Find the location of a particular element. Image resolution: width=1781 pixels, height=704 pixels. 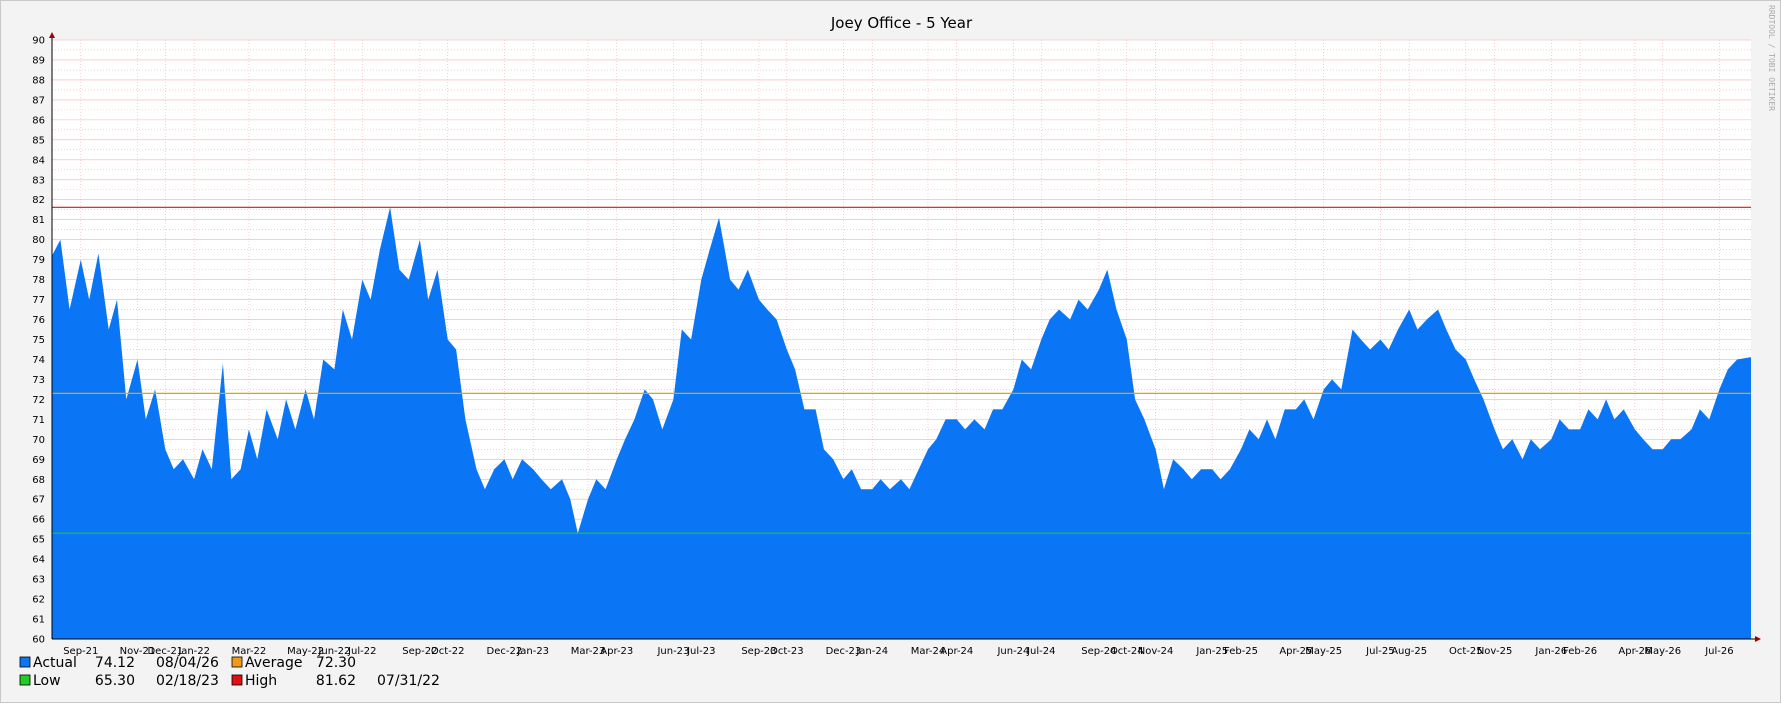

x-tick-label: Jul-24 is located at coordinates (1040, 651).